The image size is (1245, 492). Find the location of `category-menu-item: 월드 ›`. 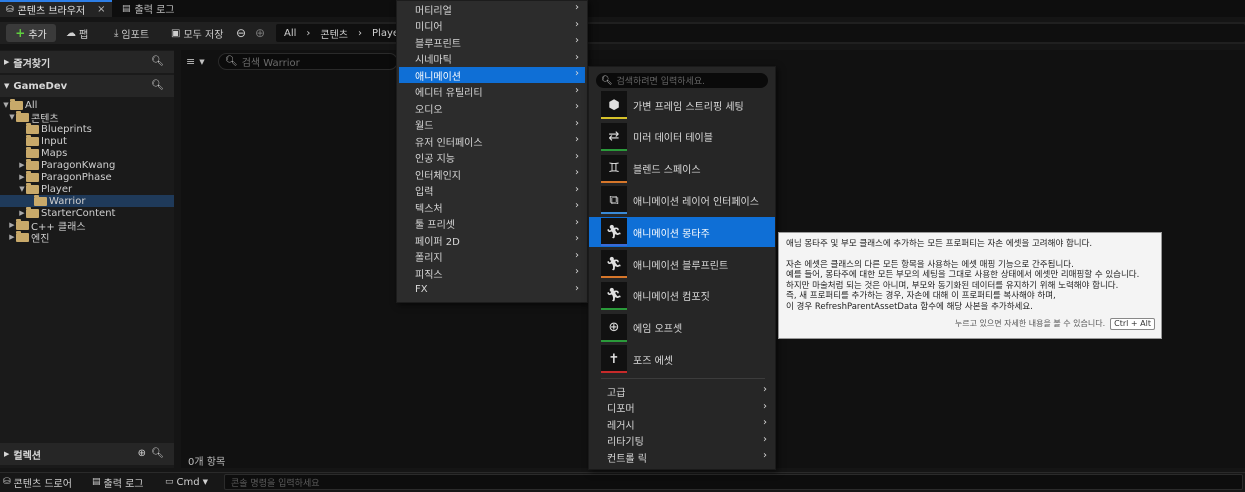

category-menu-item: 월드 › is located at coordinates (492, 125).